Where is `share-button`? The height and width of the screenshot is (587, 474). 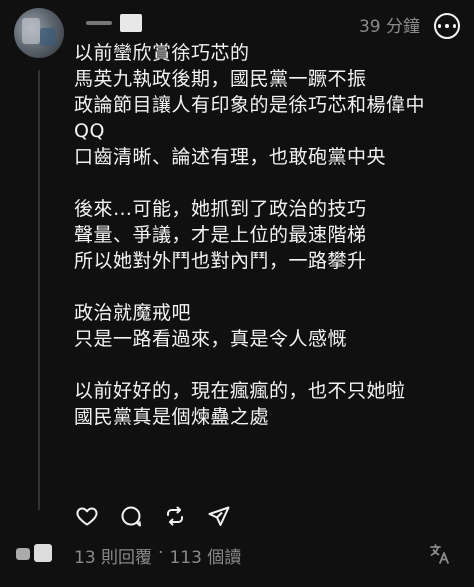 share-button is located at coordinates (219, 516).